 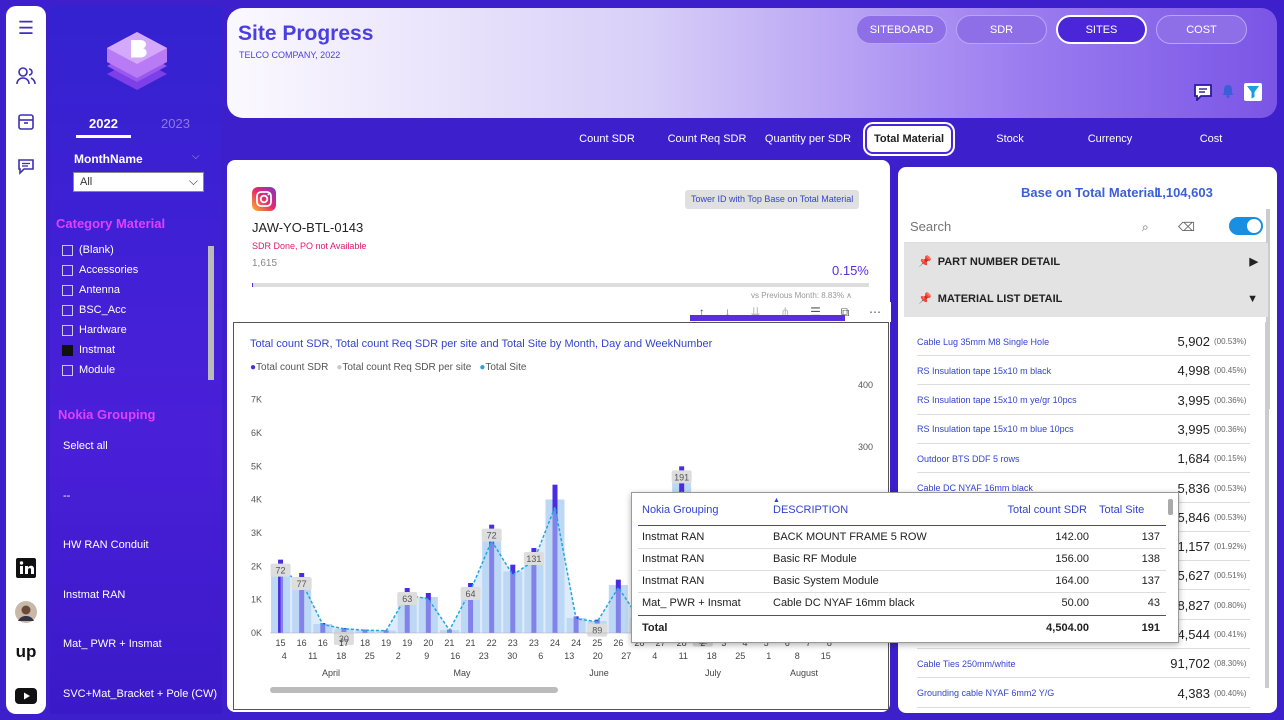 I want to click on x-week-label: 30, so click(x=512, y=656).